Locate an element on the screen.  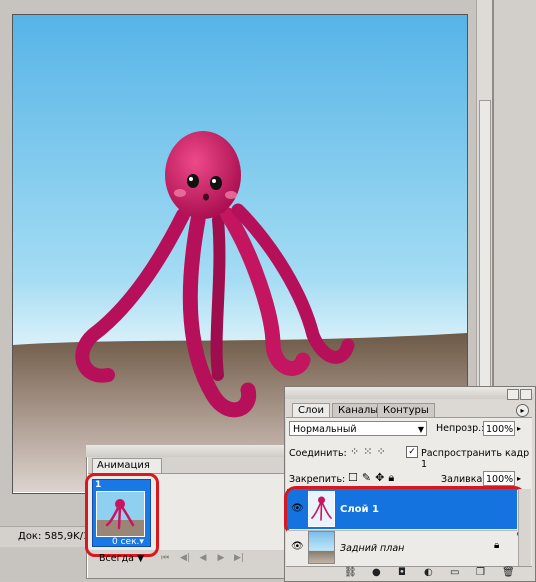
layer-thumbnail is located at coordinates (321, 547).